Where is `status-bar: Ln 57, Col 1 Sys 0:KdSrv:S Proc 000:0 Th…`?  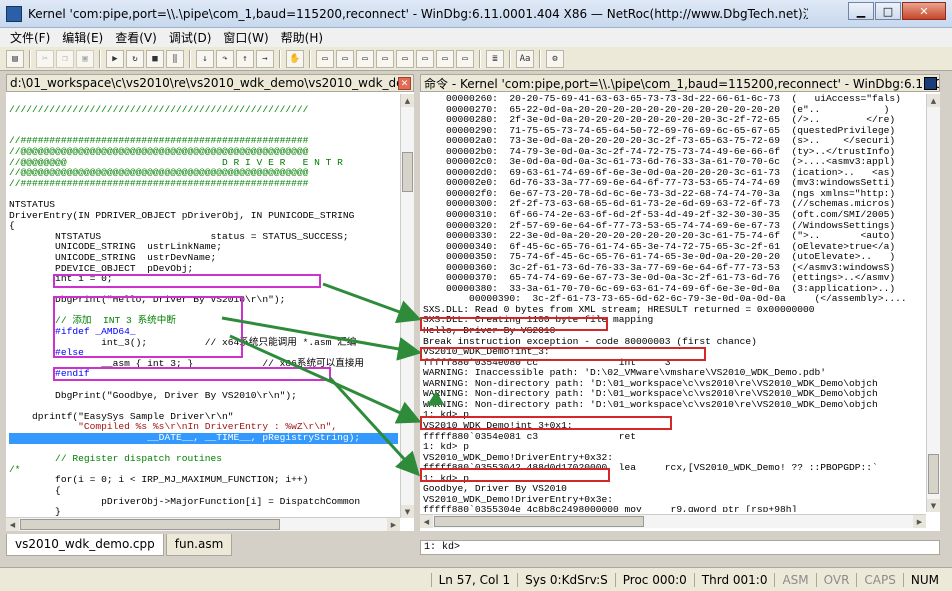 status-bar: Ln 57, Col 1 Sys 0:KdSrv:S Proc 000:0 Th… is located at coordinates (476, 579).